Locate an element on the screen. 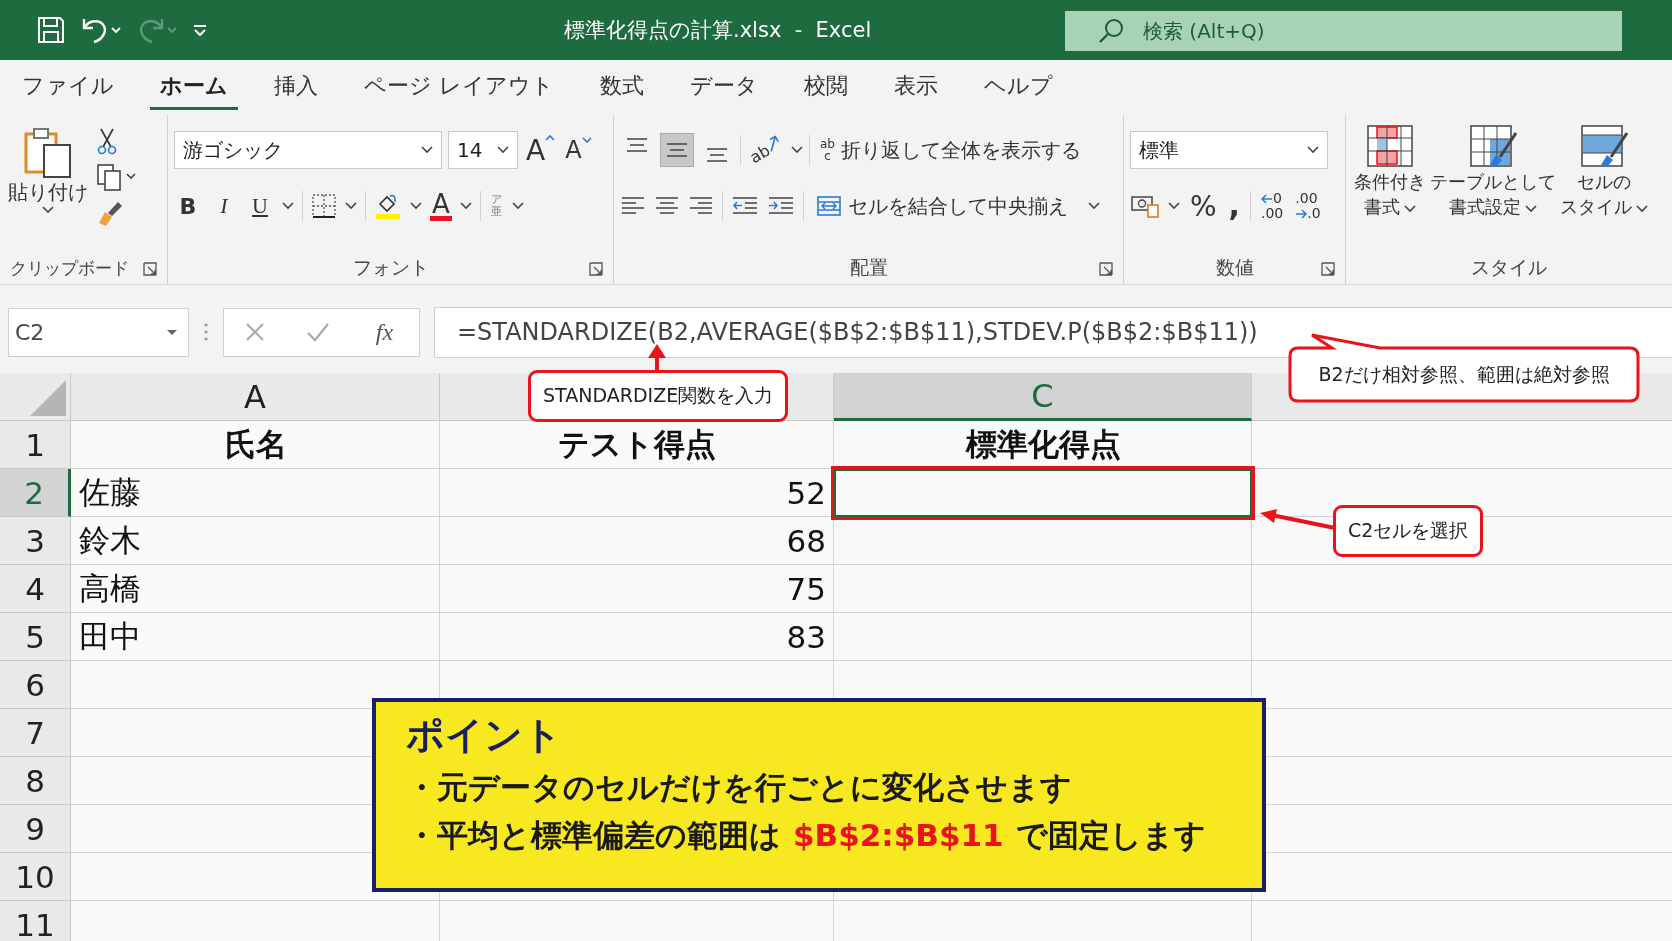 This screenshot has width=1672, height=941. row-header: 7 is located at coordinates (35, 733).